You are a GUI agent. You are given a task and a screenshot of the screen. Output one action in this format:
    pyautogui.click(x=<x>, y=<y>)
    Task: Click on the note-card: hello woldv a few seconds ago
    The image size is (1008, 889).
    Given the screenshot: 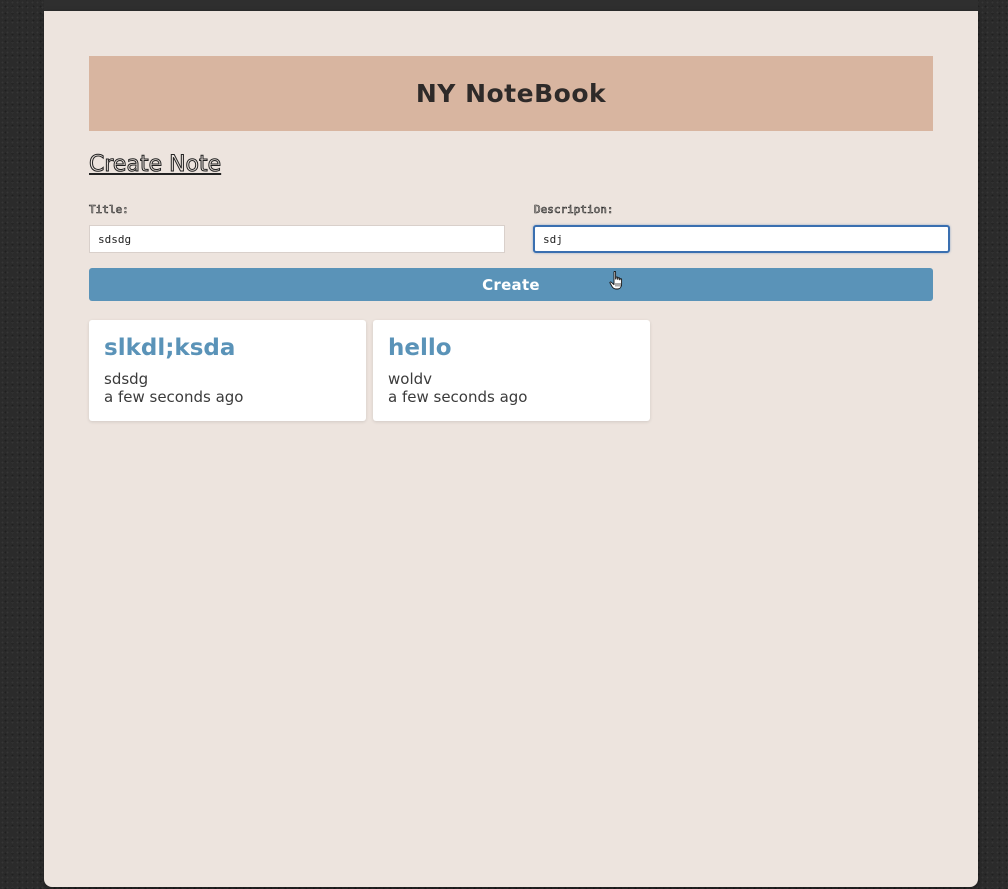 What is the action you would take?
    pyautogui.click(x=511, y=370)
    